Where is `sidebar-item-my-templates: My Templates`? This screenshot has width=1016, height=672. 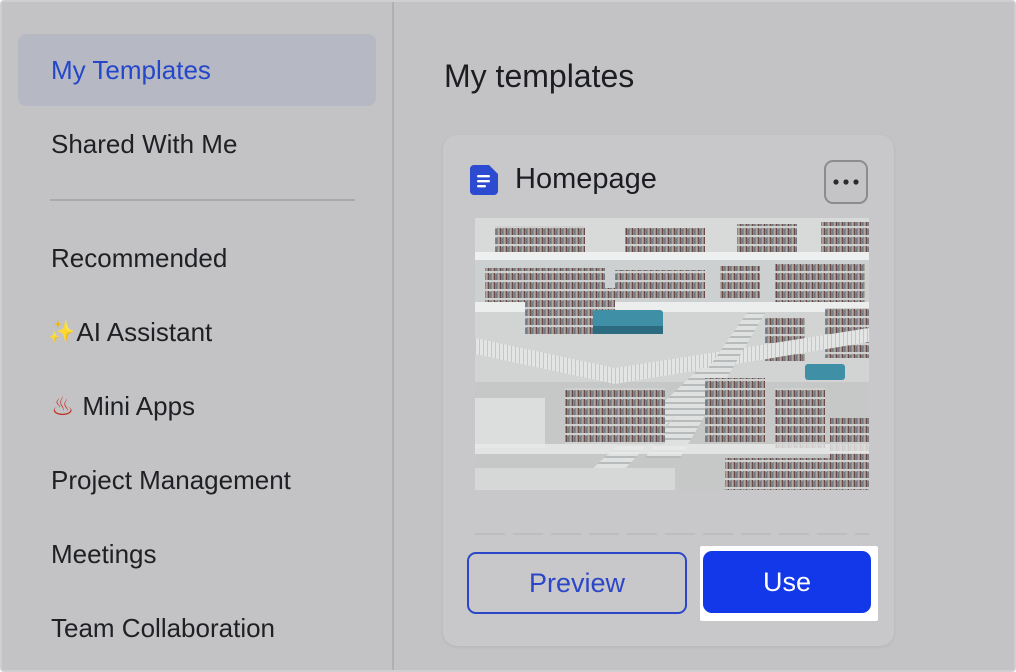 sidebar-item-my-templates: My Templates is located at coordinates (197, 70).